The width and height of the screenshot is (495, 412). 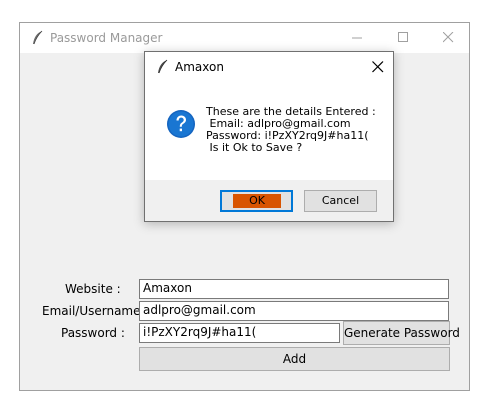 I want to click on website-input: Amaxon, so click(x=294, y=289).